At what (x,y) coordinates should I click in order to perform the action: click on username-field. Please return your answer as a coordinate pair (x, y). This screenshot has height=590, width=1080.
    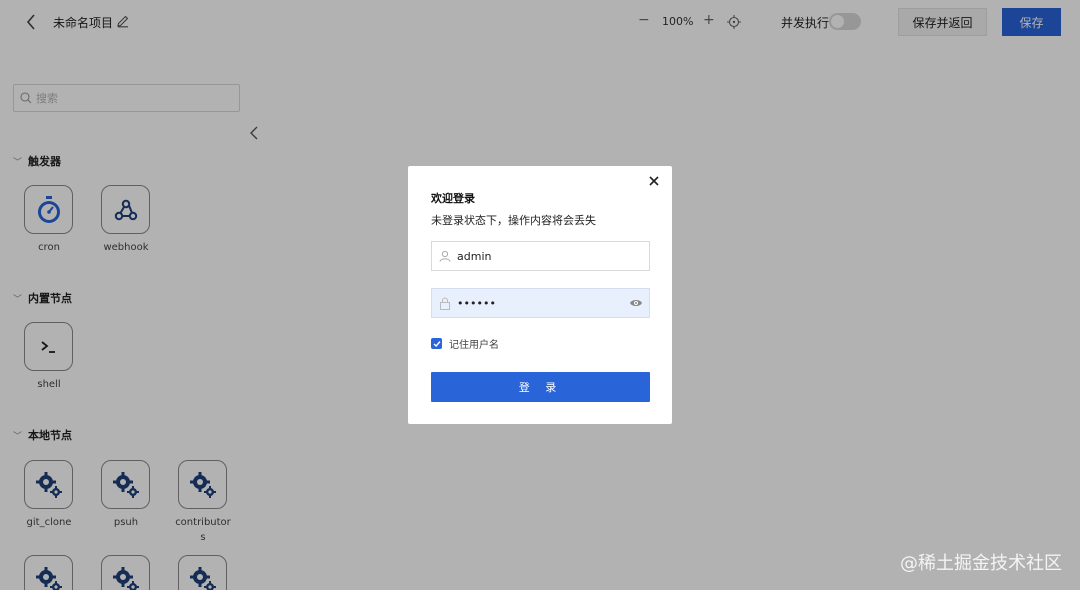
    Looking at the image, I should click on (540, 256).